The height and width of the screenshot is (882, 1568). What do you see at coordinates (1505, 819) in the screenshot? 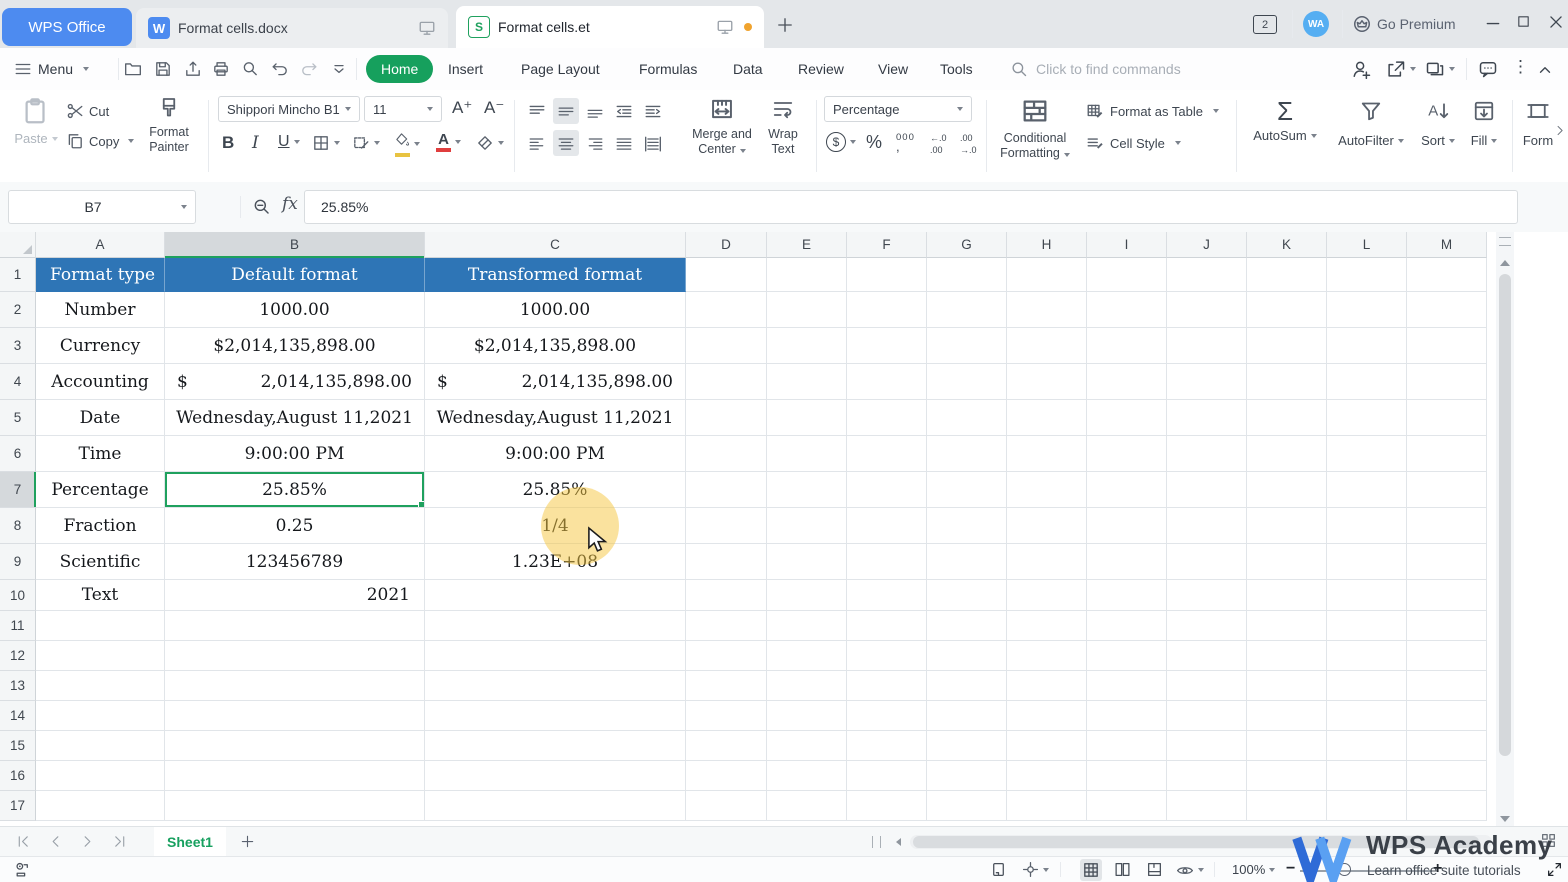
I see `scroll-down-arrow` at bounding box center [1505, 819].